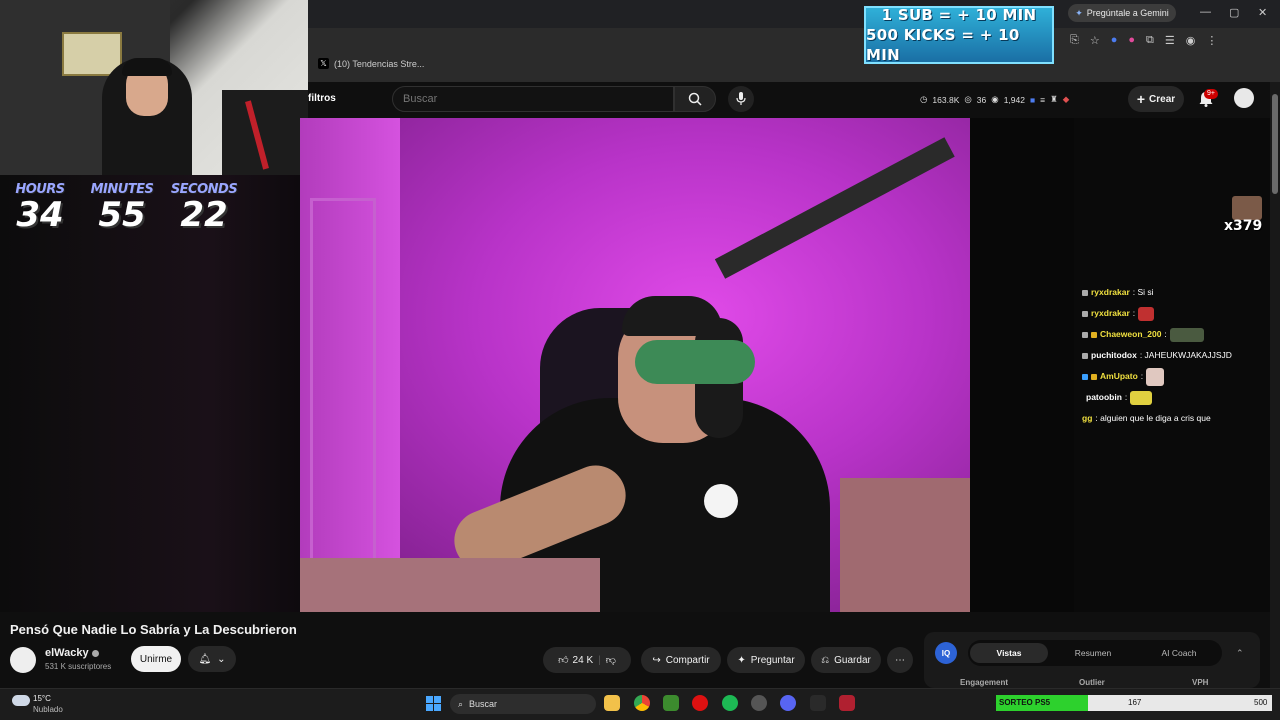 The image size is (1280, 720). I want to click on extension-stats: ◷ 163.8K ◎ 36 ◉ 1,942 ■ ≡ ♜ ◆, so click(994, 99).